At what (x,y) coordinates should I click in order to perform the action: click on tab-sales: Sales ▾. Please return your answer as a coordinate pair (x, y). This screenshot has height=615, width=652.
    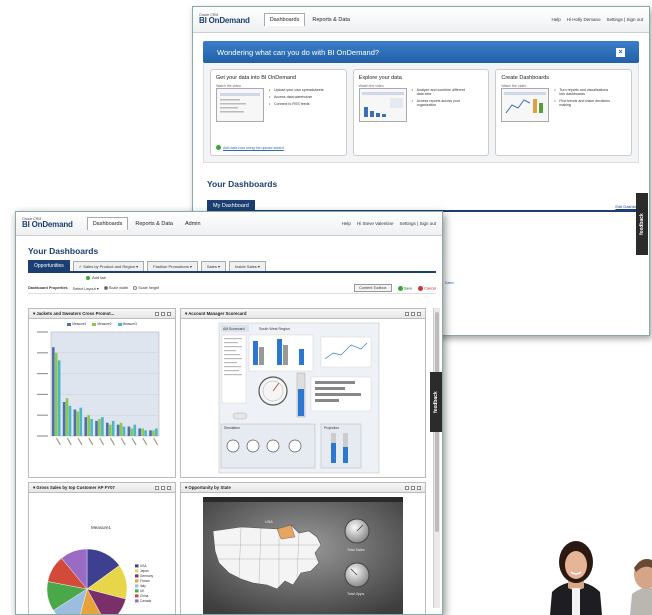
    Looking at the image, I should click on (213, 266).